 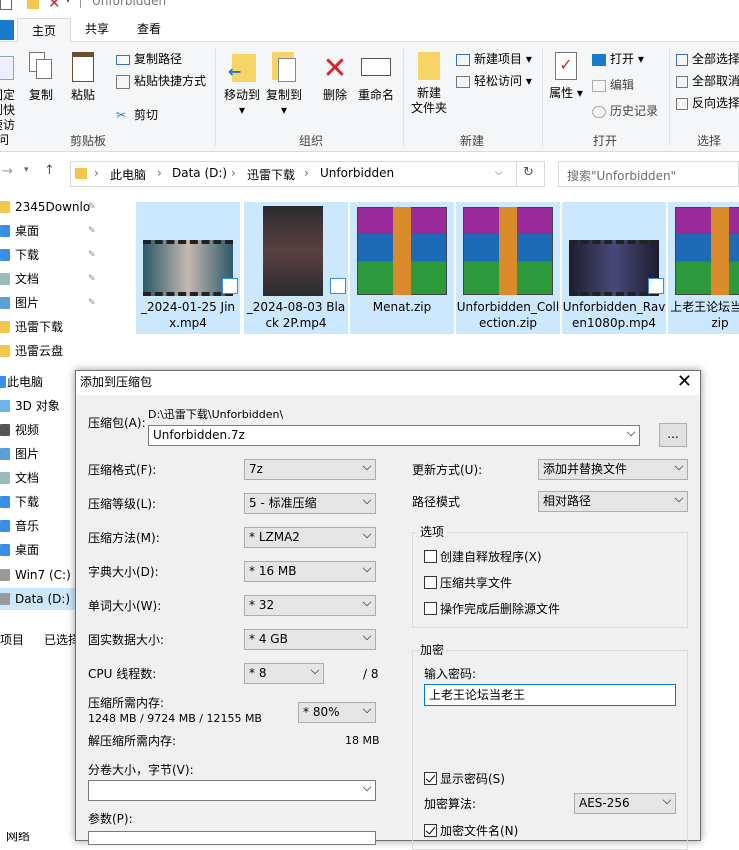 I want to click on file-item-laowang-zip: 上老王论坛当老王.zip, so click(x=703, y=268).